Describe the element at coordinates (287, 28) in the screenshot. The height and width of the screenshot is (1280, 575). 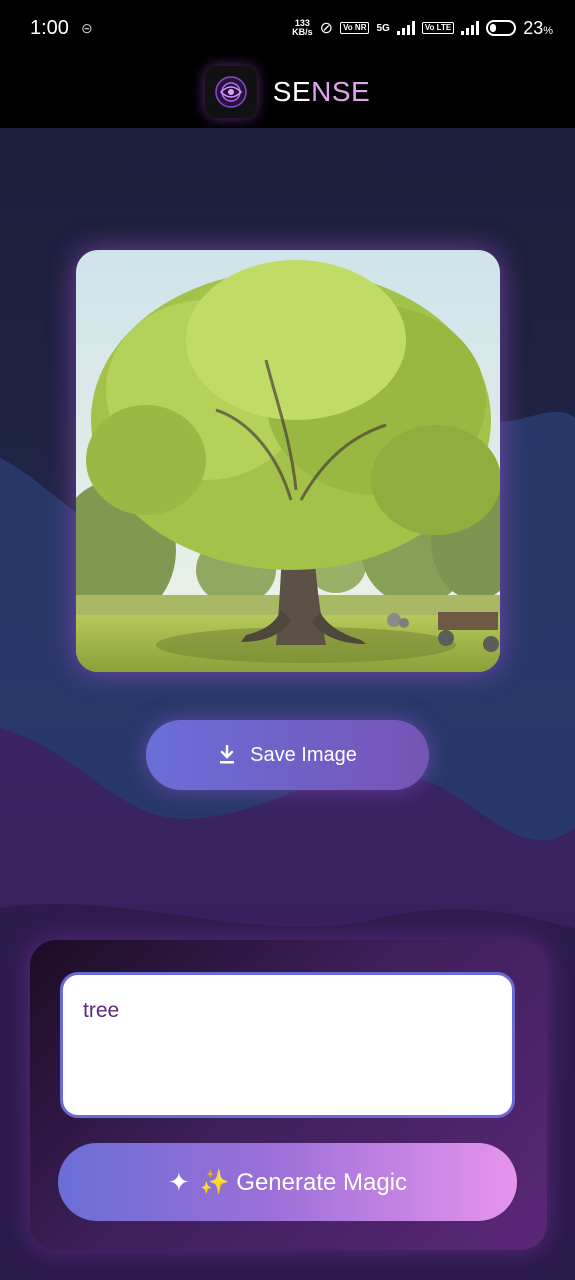
I see `status-bar: 1:00 ⊝ 133 KB/s ⊘ Vo NR 5G Vo LTE 23%` at that location.